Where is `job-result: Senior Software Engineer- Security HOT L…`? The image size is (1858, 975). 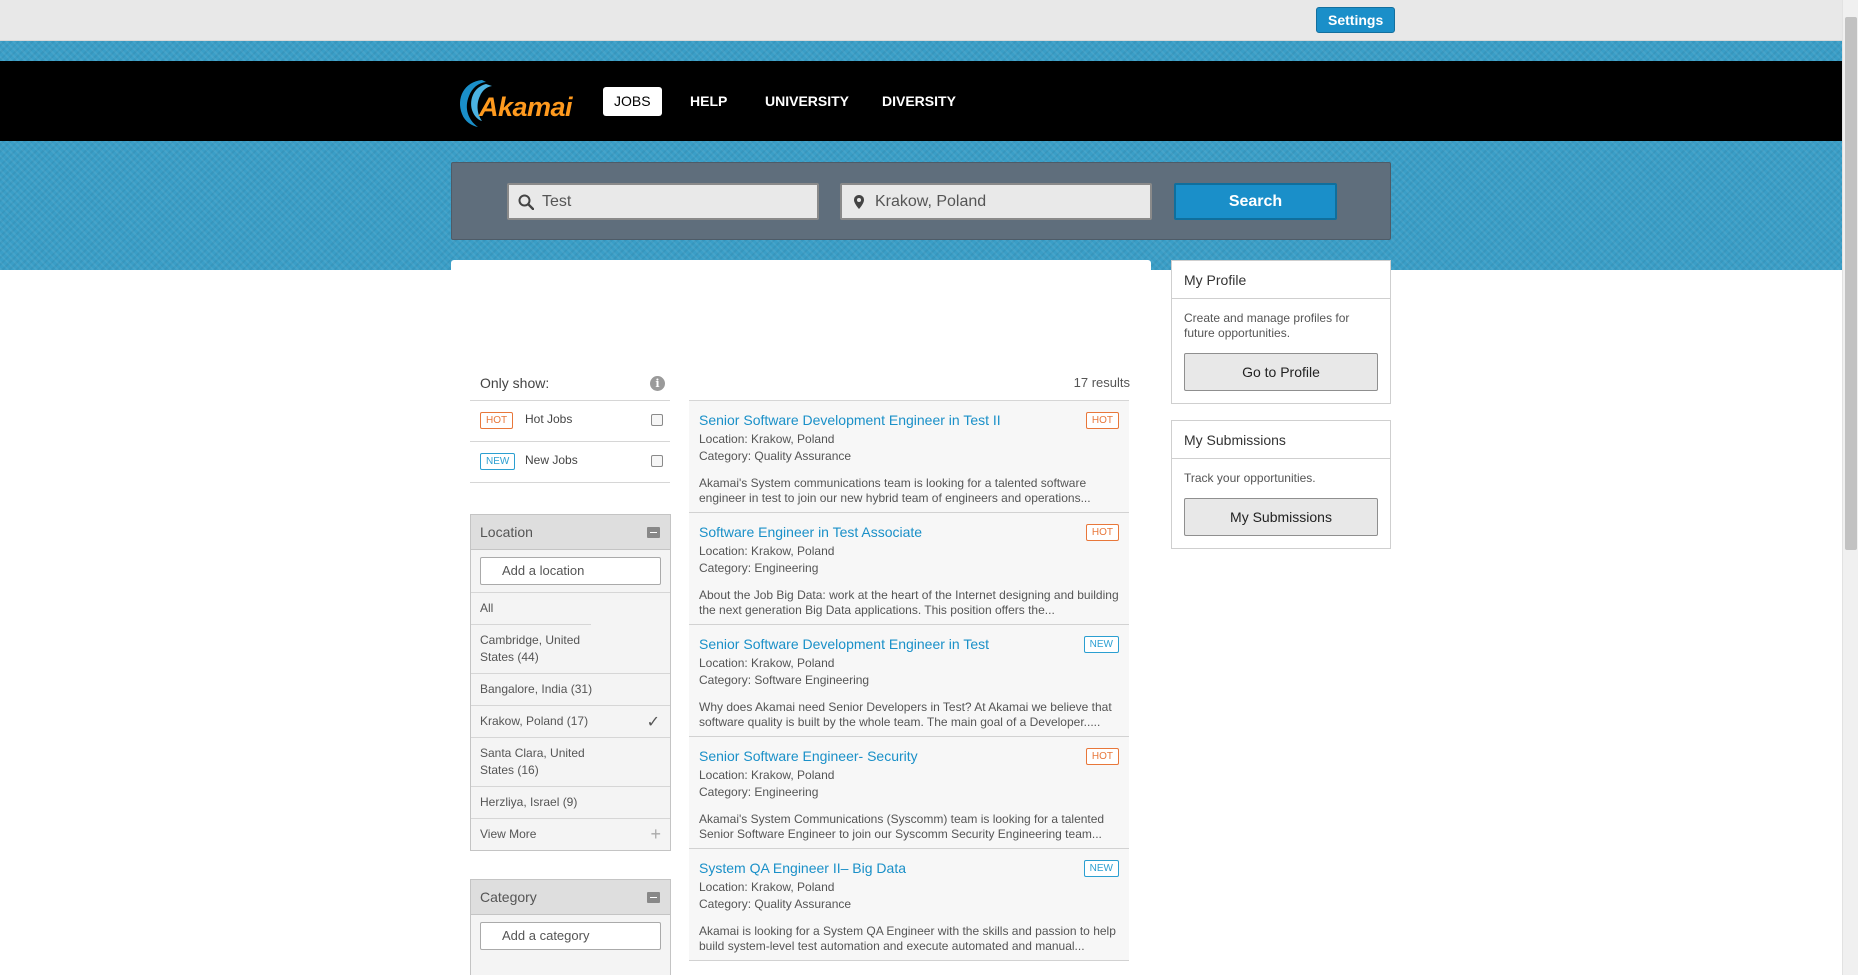
job-result: Senior Software Engineer- Security HOT L… is located at coordinates (909, 793).